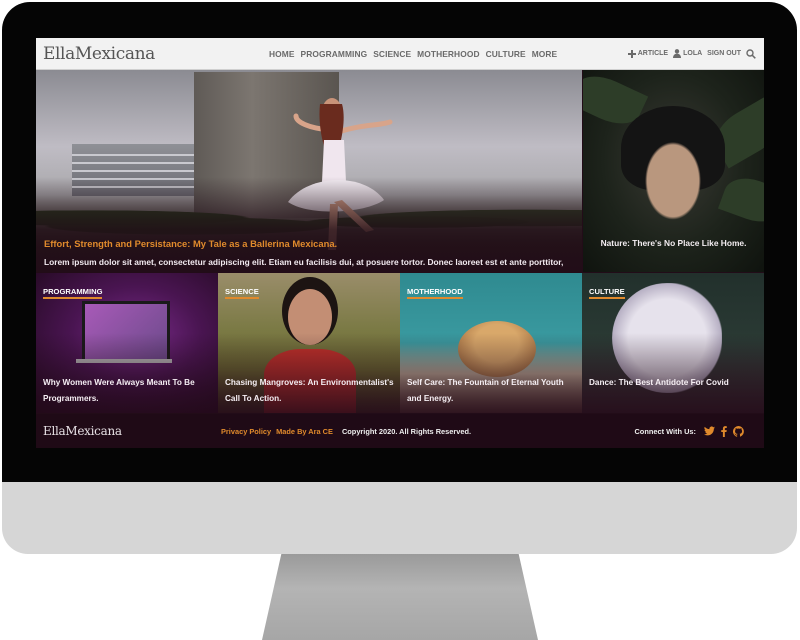  I want to click on side-article-card: Nature: There's No Place Like Home., so click(673, 171).